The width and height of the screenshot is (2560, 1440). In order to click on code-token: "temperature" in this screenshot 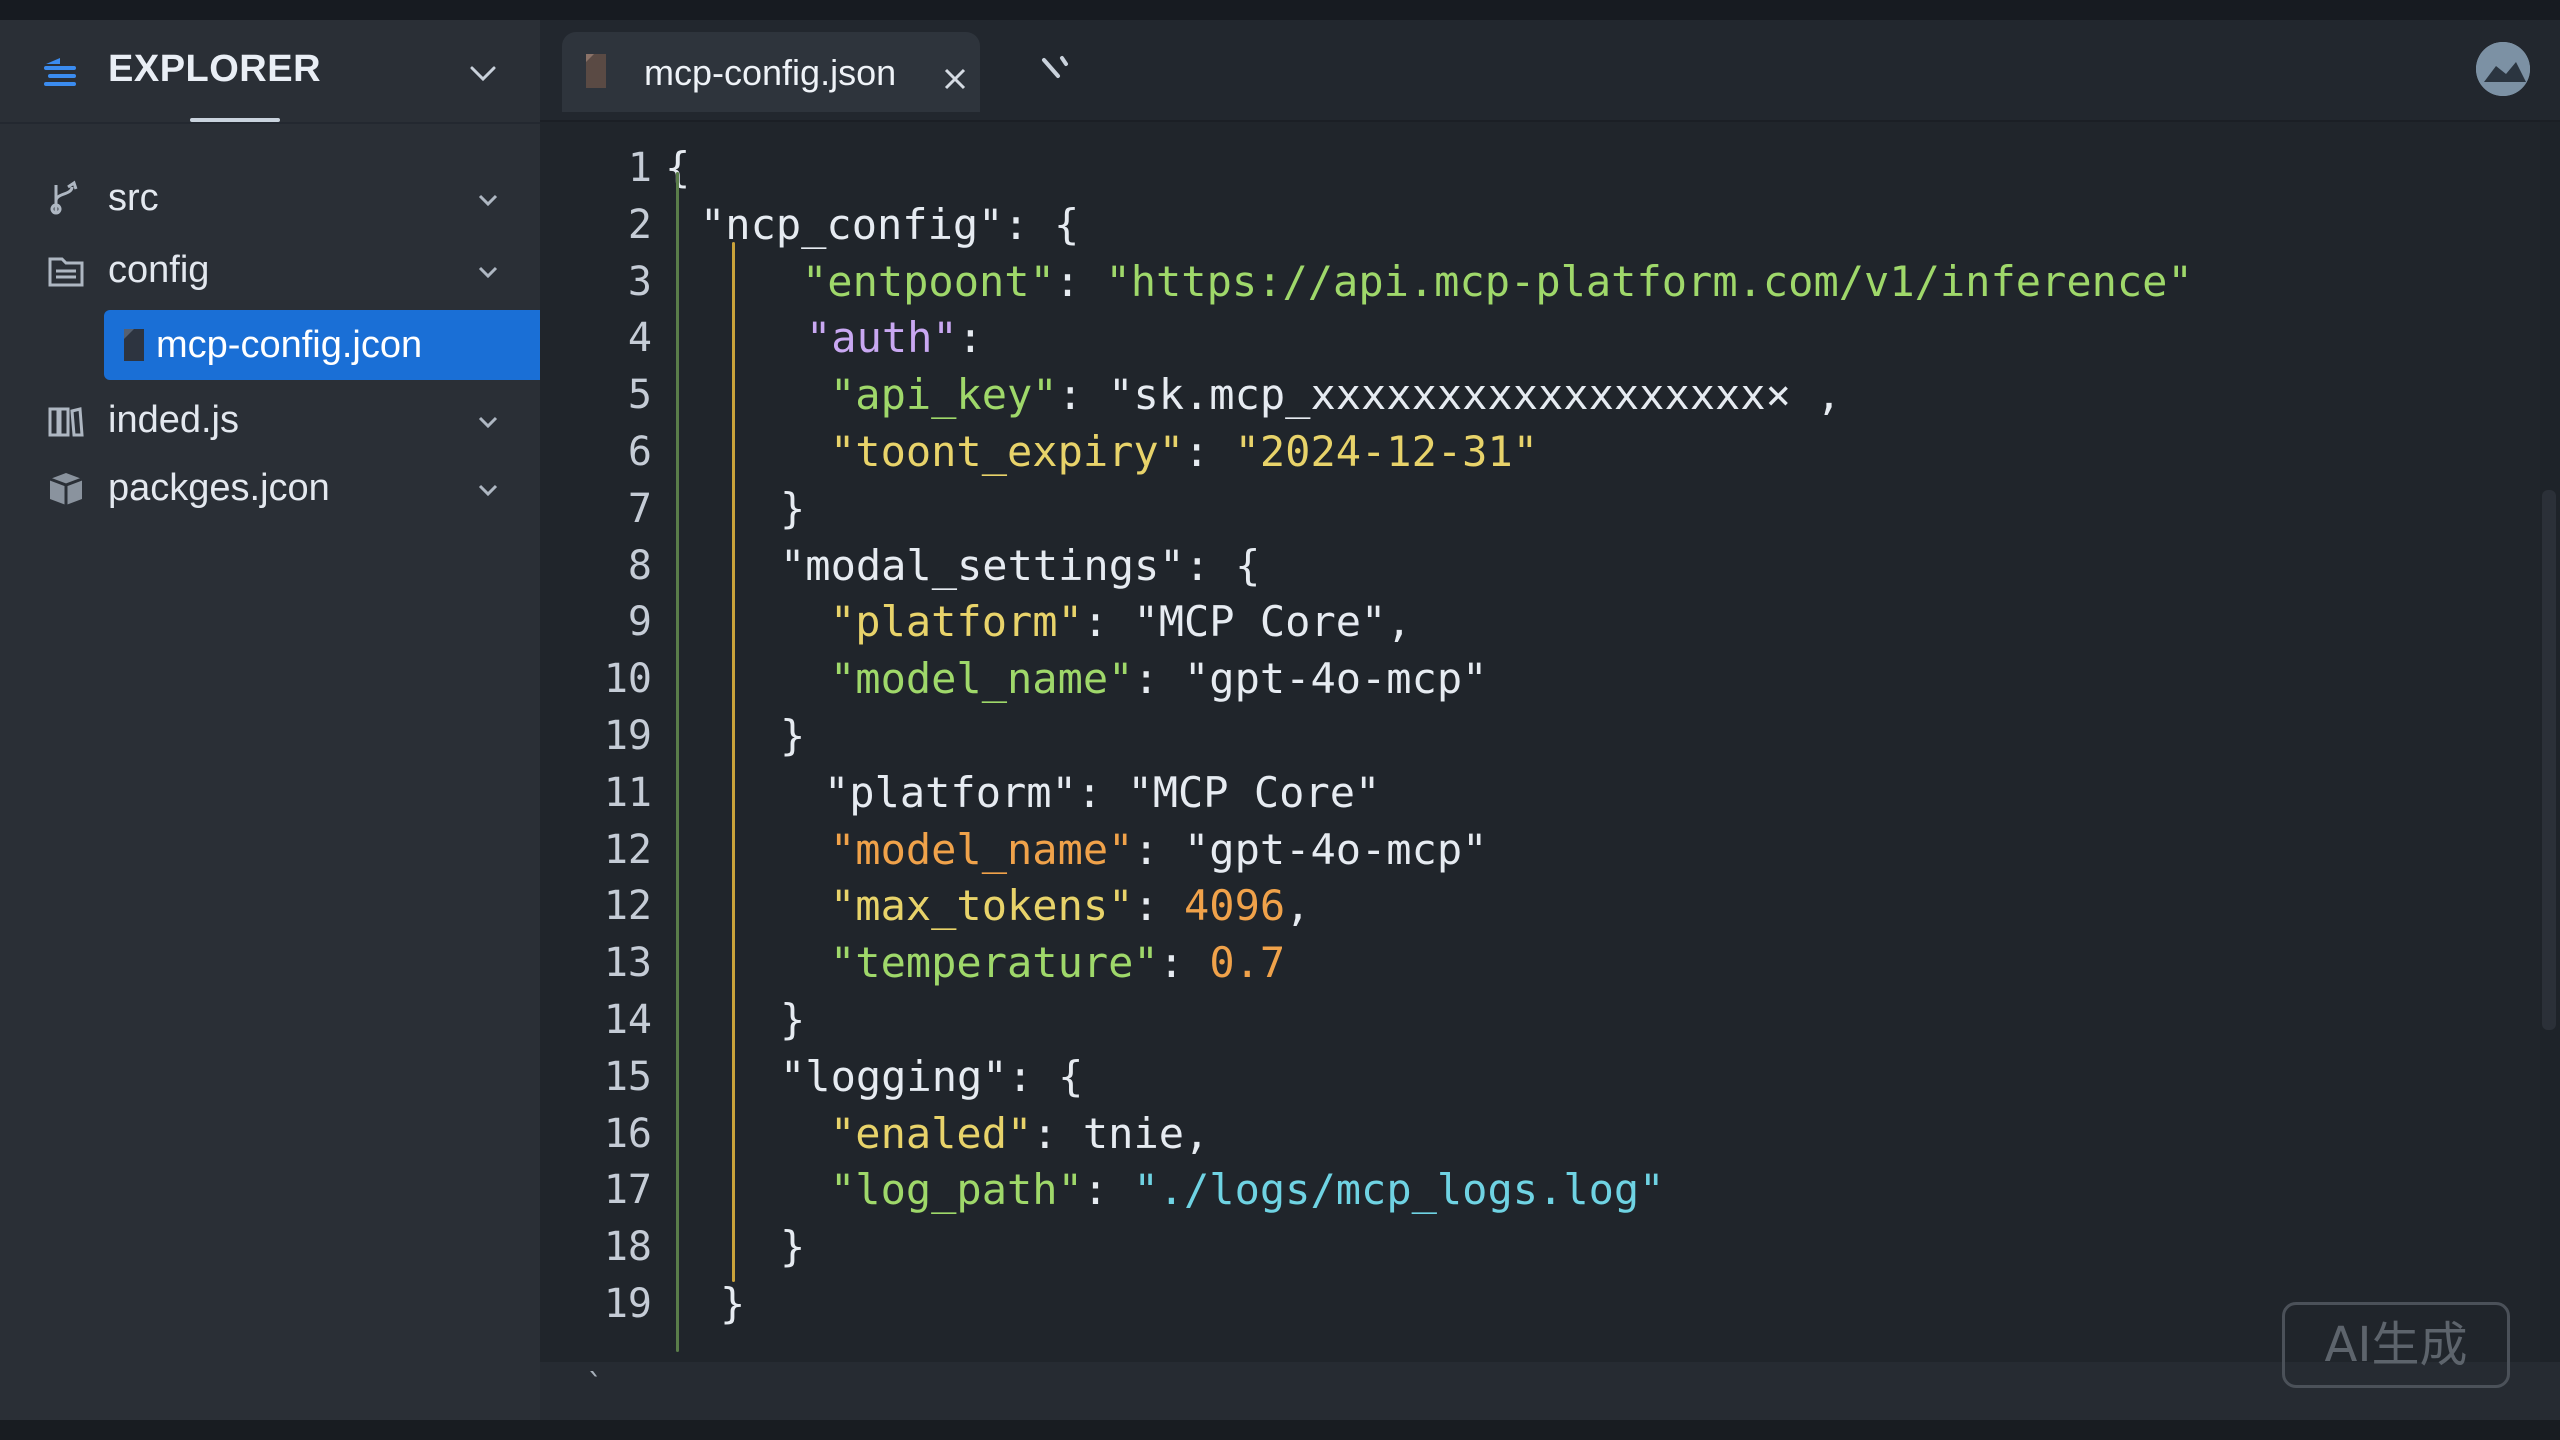, I will do `click(994, 963)`.